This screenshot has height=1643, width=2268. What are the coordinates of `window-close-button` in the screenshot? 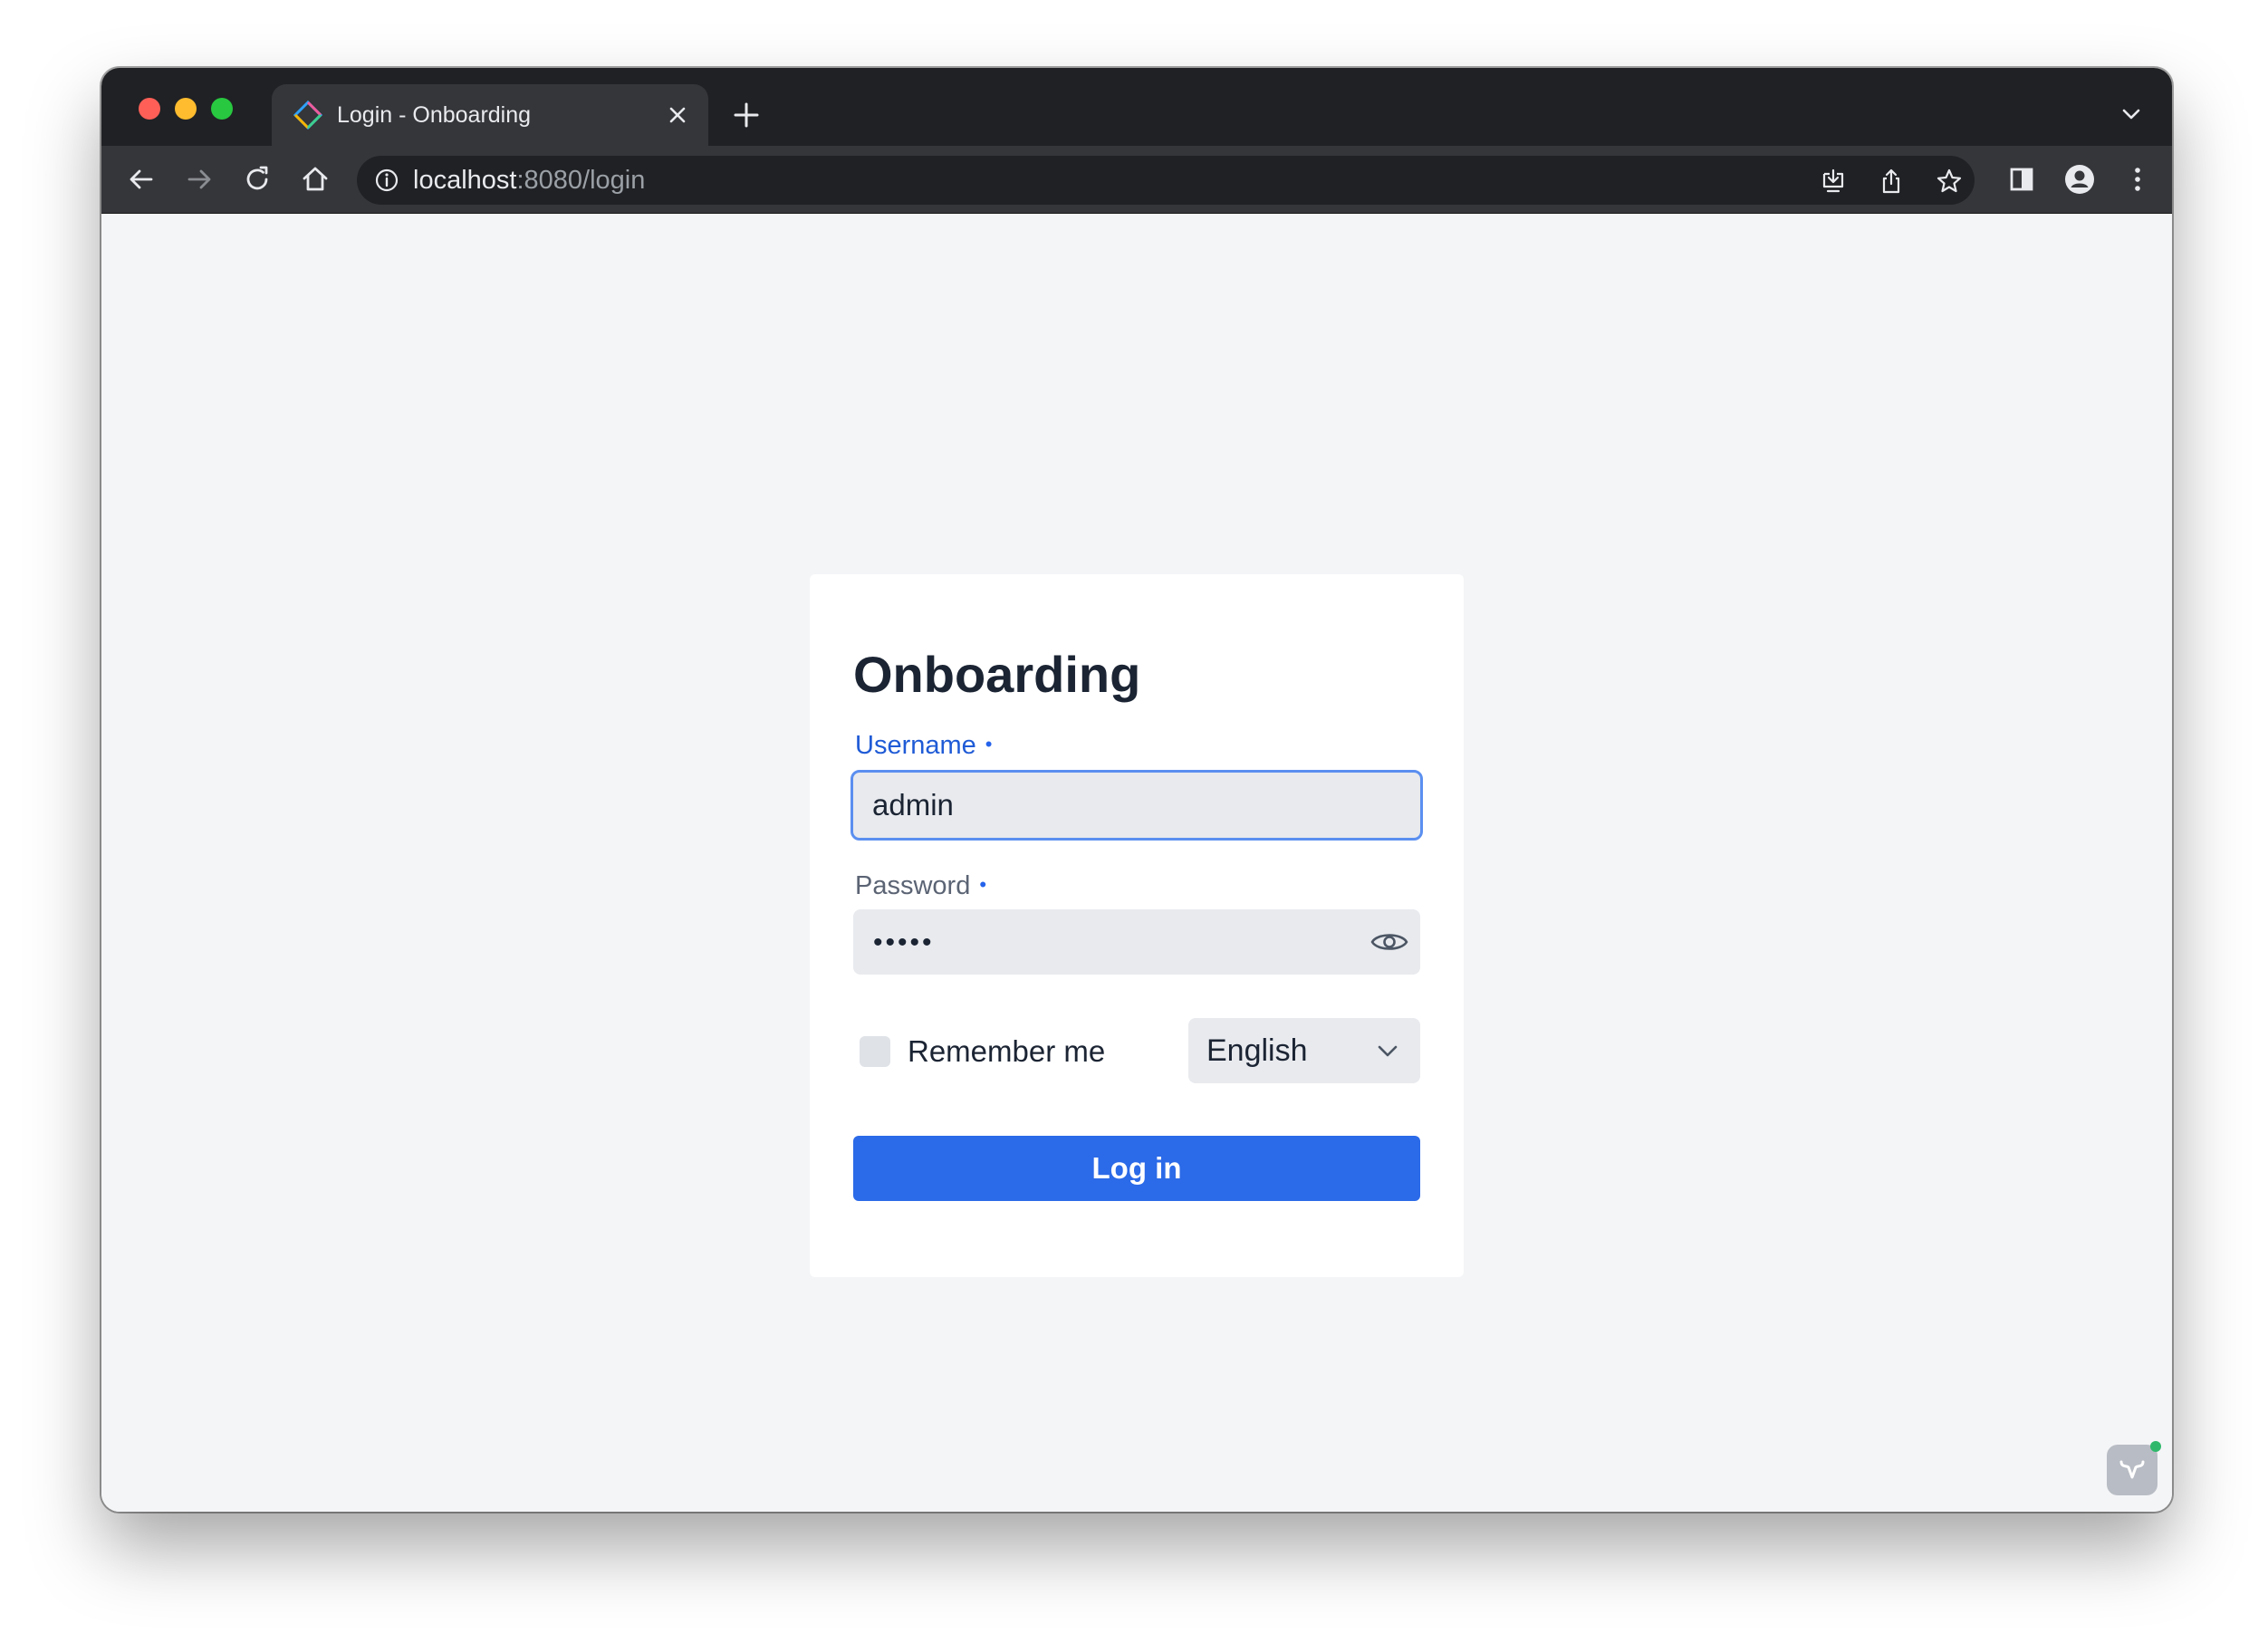 It's located at (150, 109).